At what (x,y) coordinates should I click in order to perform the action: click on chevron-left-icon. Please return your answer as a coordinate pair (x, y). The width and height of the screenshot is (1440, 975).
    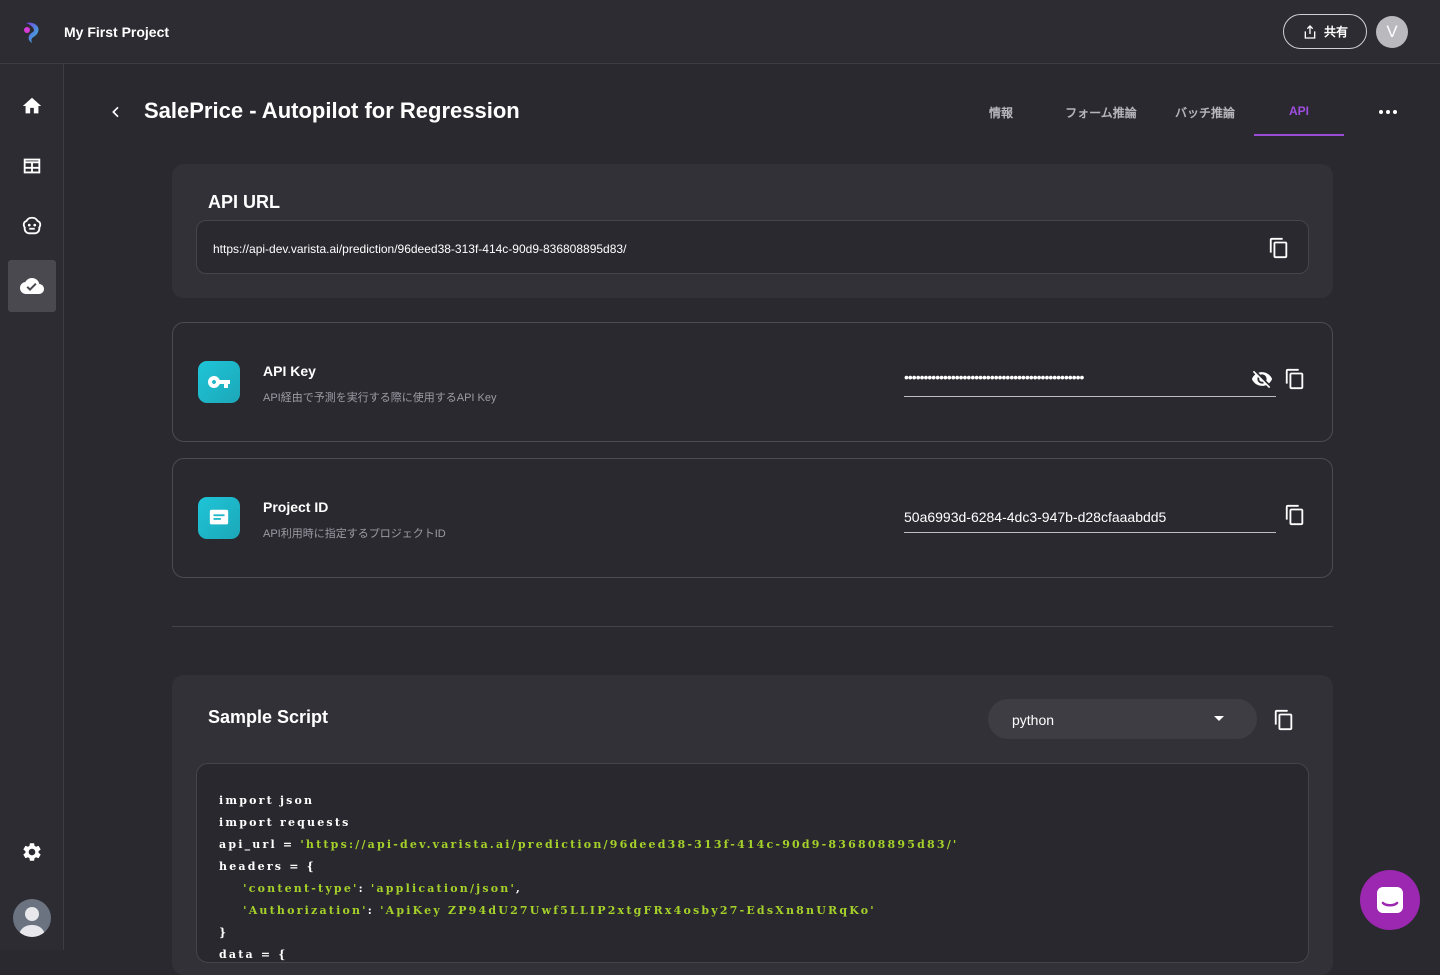
    Looking at the image, I should click on (115, 112).